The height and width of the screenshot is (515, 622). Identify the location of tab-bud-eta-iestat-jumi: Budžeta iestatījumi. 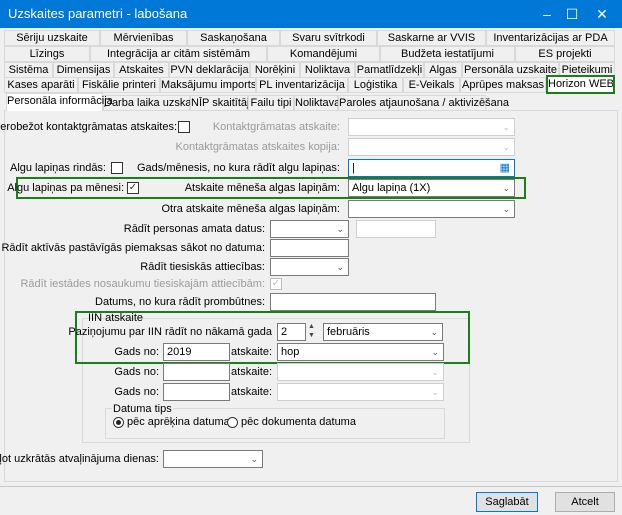
(447, 54).